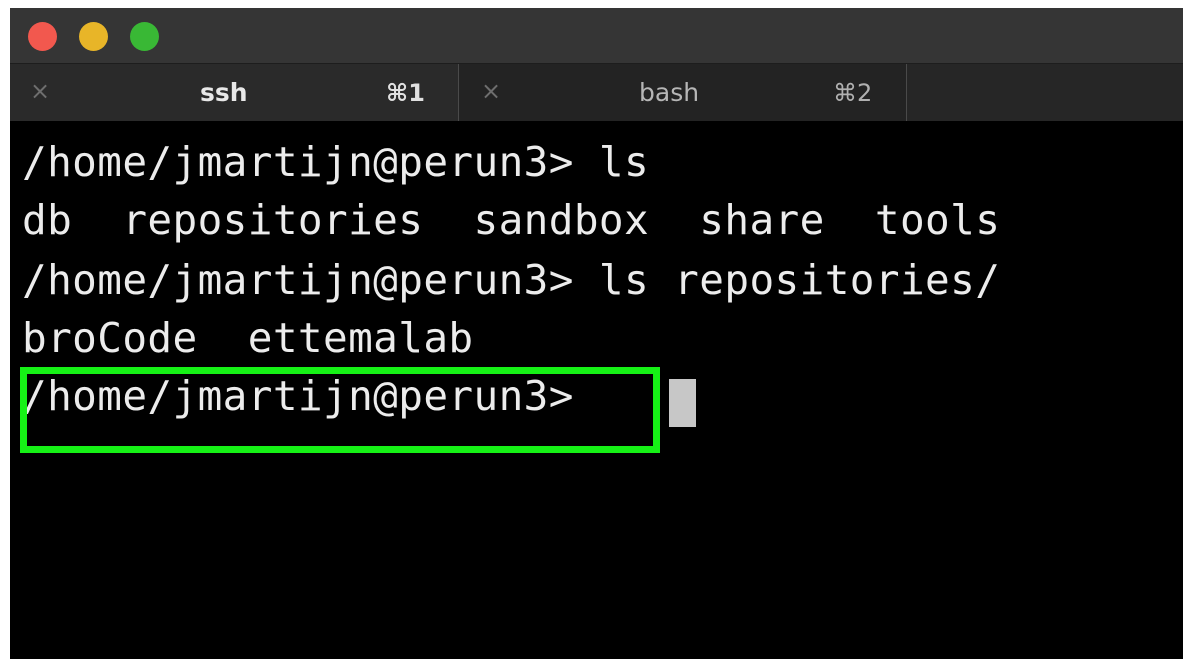 The image size is (1183, 659). Describe the element at coordinates (596, 35) in the screenshot. I see `title-bar` at that location.